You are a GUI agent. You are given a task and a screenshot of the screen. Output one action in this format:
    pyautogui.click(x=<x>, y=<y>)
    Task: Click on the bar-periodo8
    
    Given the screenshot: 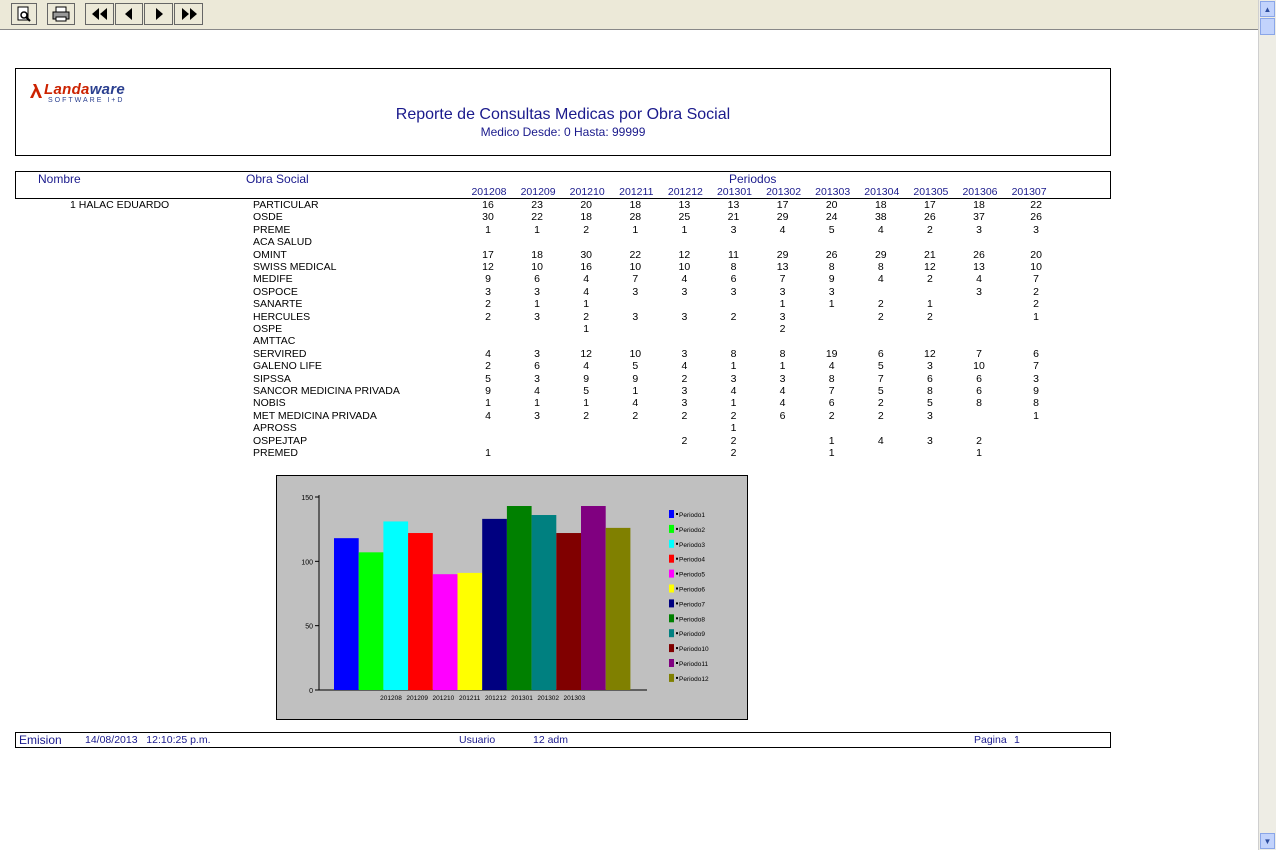 What is the action you would take?
    pyautogui.click(x=519, y=598)
    